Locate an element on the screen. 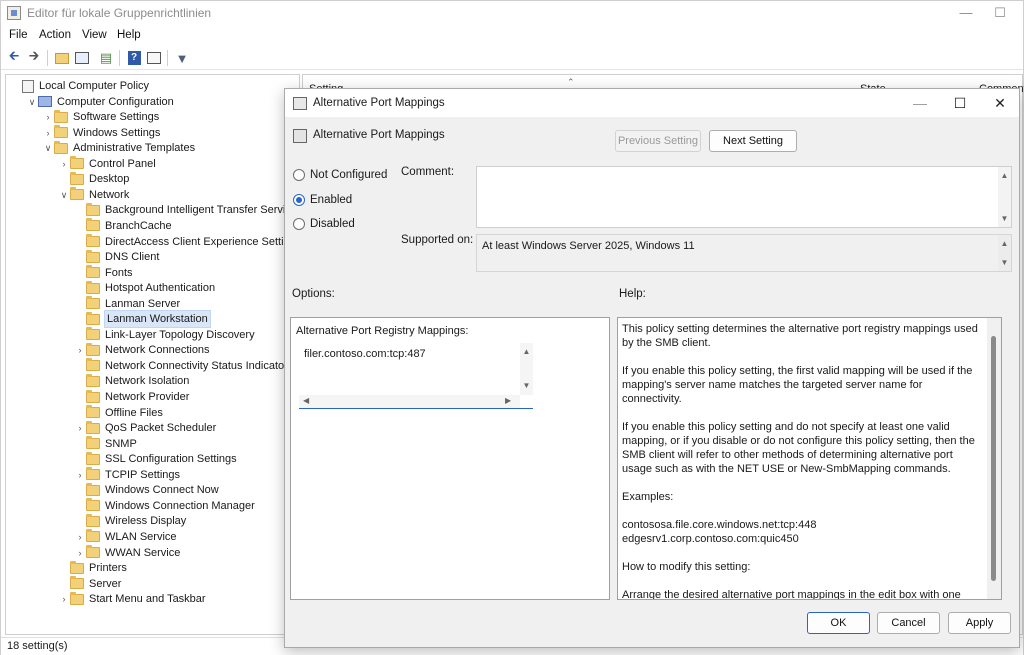  apply-button: Apply is located at coordinates (979, 623).